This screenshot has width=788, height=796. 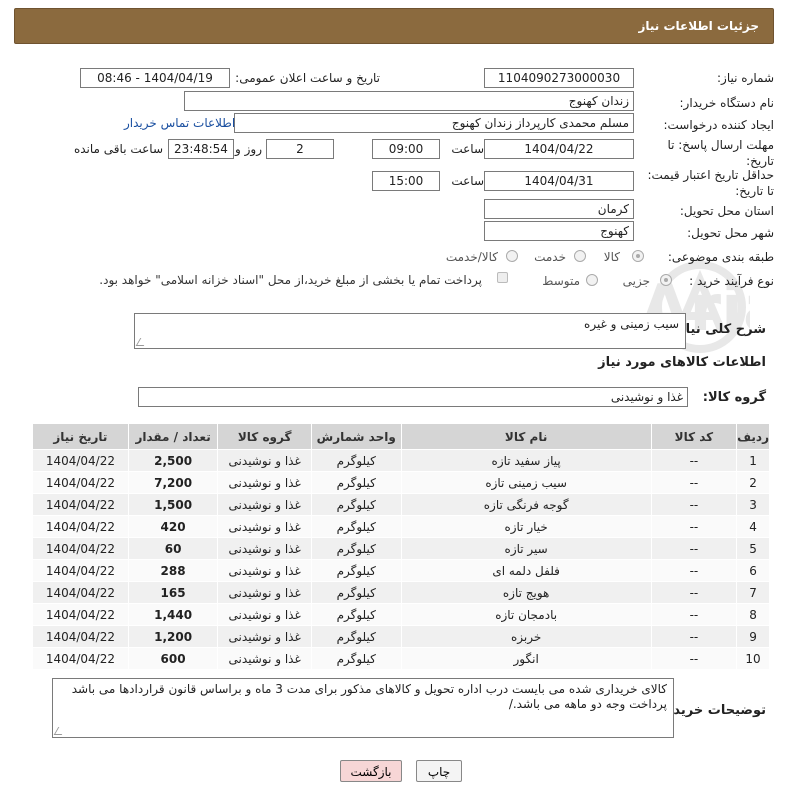 I want to click on row-number-cell: 7, so click(x=753, y=592).